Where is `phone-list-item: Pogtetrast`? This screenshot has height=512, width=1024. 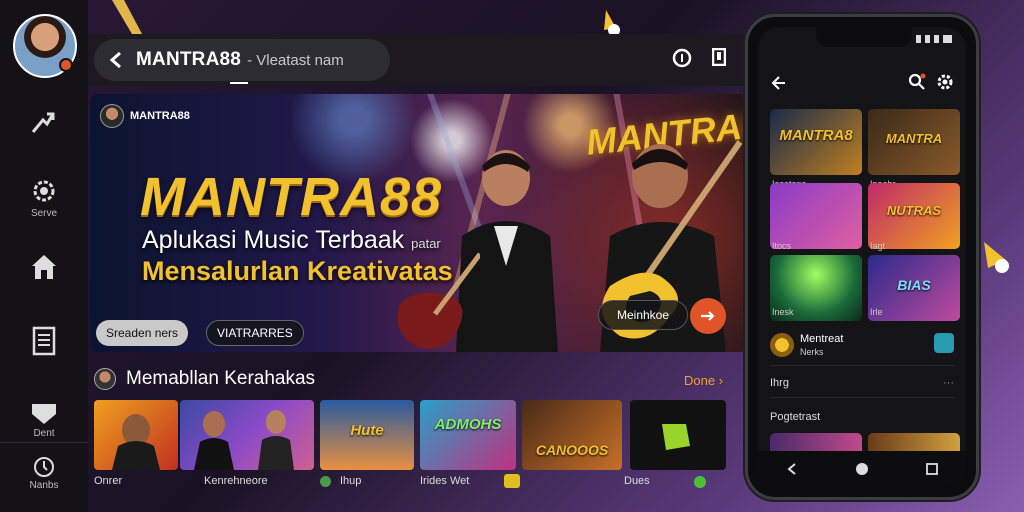
phone-list-item: Pogtetrast is located at coordinates (862, 417).